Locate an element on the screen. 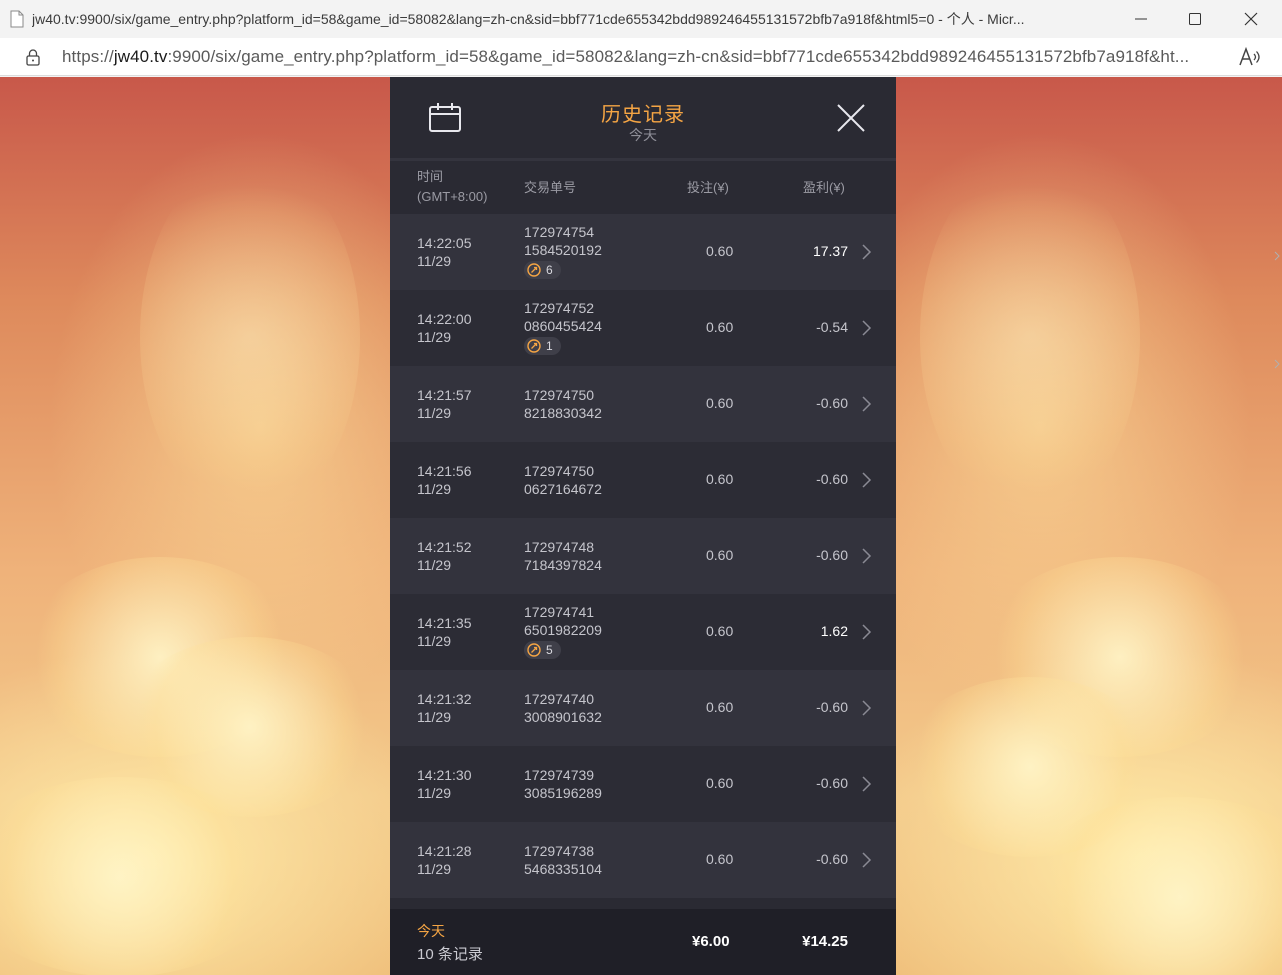 The width and height of the screenshot is (1282, 975). free-spin-count: 5 is located at coordinates (549, 650).